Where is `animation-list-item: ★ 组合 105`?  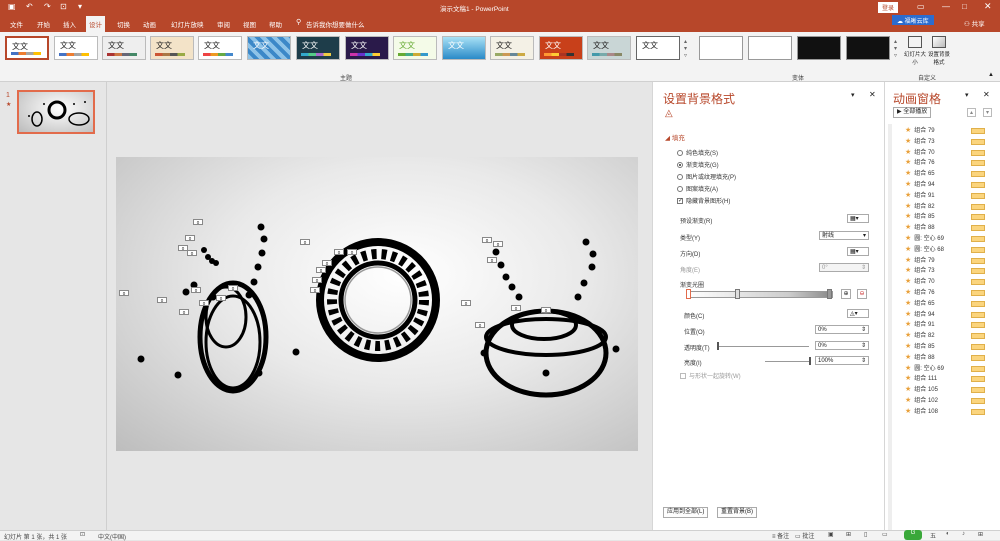
animation-list-item: ★ 组合 105 is located at coordinates (921, 389).